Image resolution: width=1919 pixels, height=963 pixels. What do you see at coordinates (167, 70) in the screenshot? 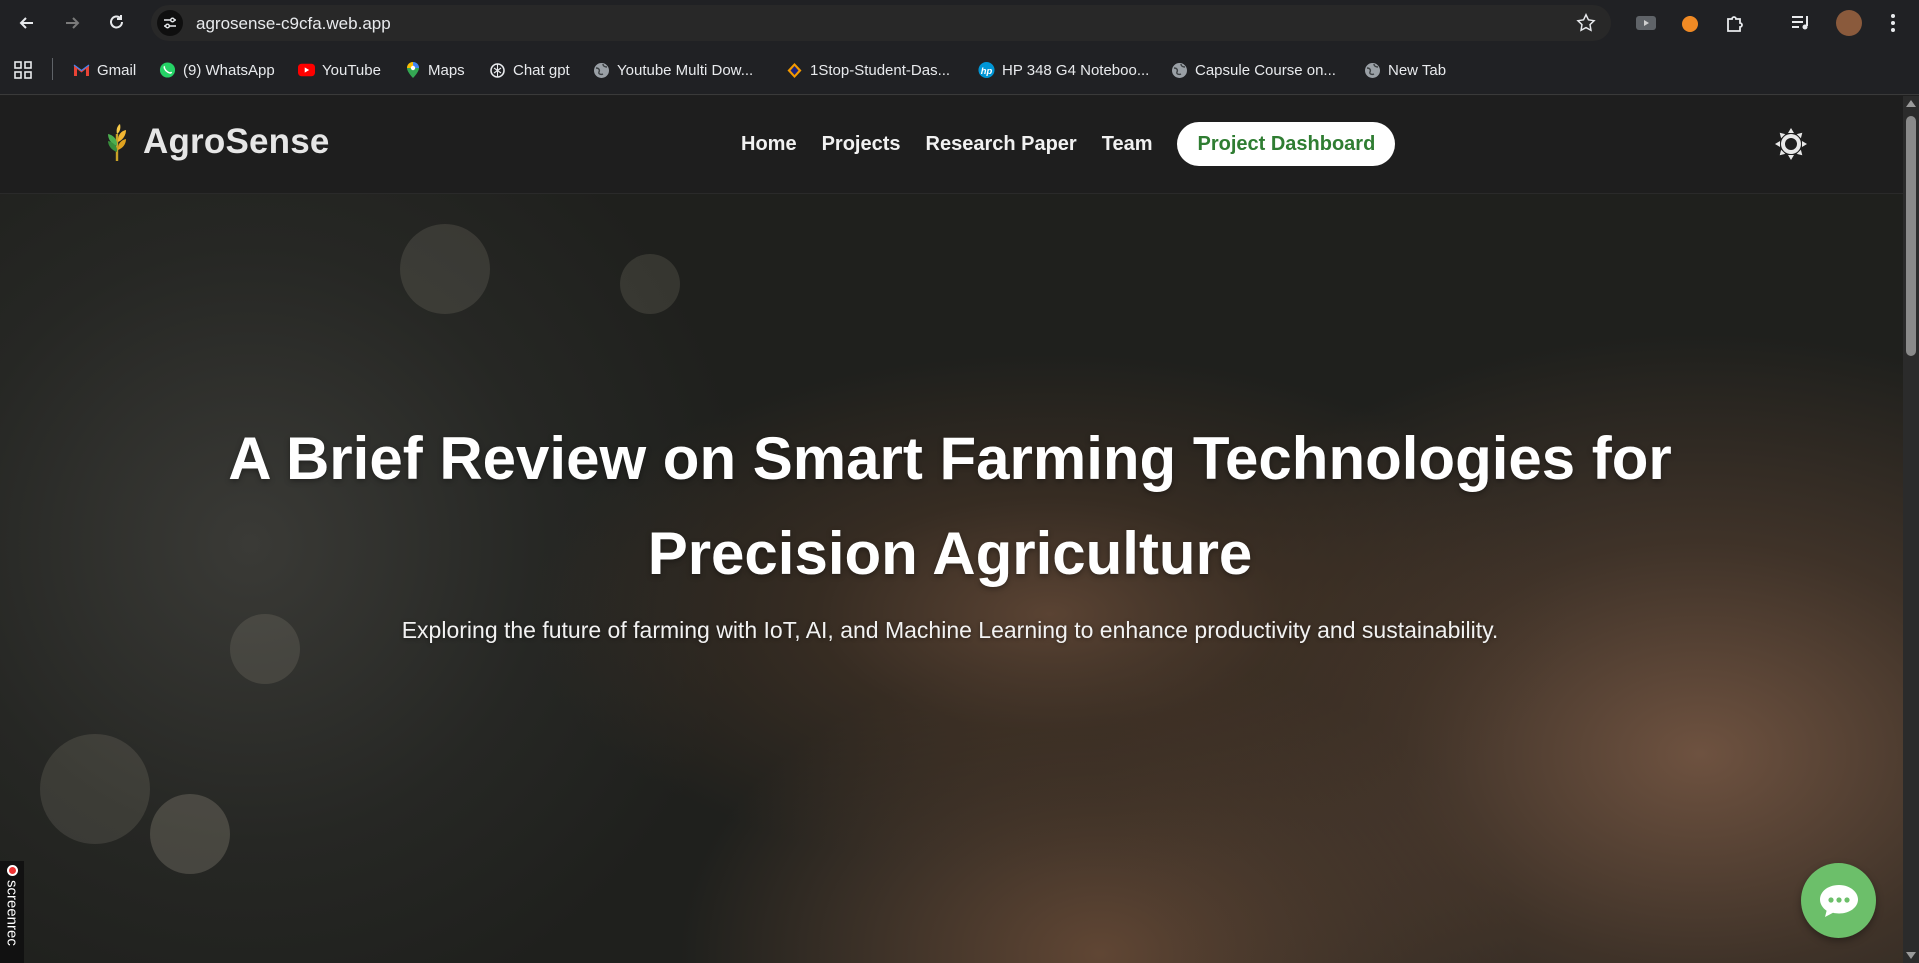
I see `whatsapp-icon` at bounding box center [167, 70].